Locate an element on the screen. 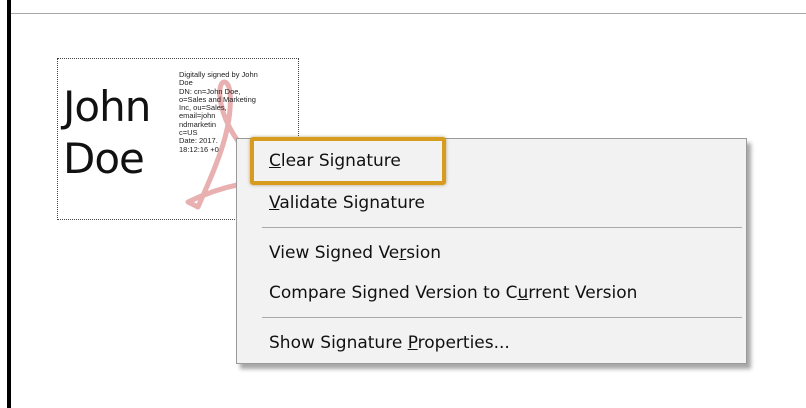 This screenshot has height=408, width=806. signer-name: John Doe is located at coordinates (107, 132).